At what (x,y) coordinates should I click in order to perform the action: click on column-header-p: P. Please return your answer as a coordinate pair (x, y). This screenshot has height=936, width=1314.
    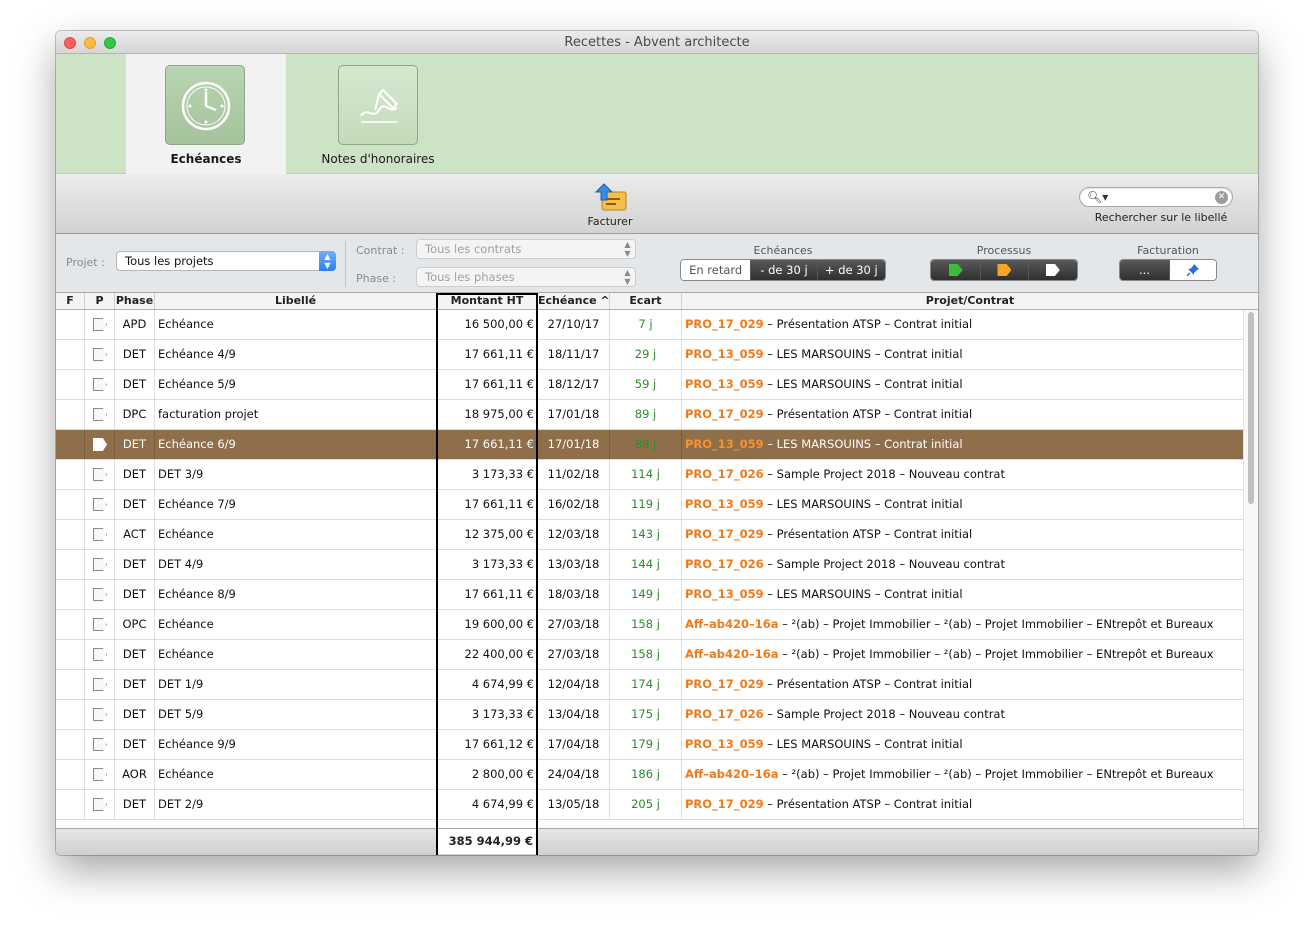
    Looking at the image, I should click on (100, 301).